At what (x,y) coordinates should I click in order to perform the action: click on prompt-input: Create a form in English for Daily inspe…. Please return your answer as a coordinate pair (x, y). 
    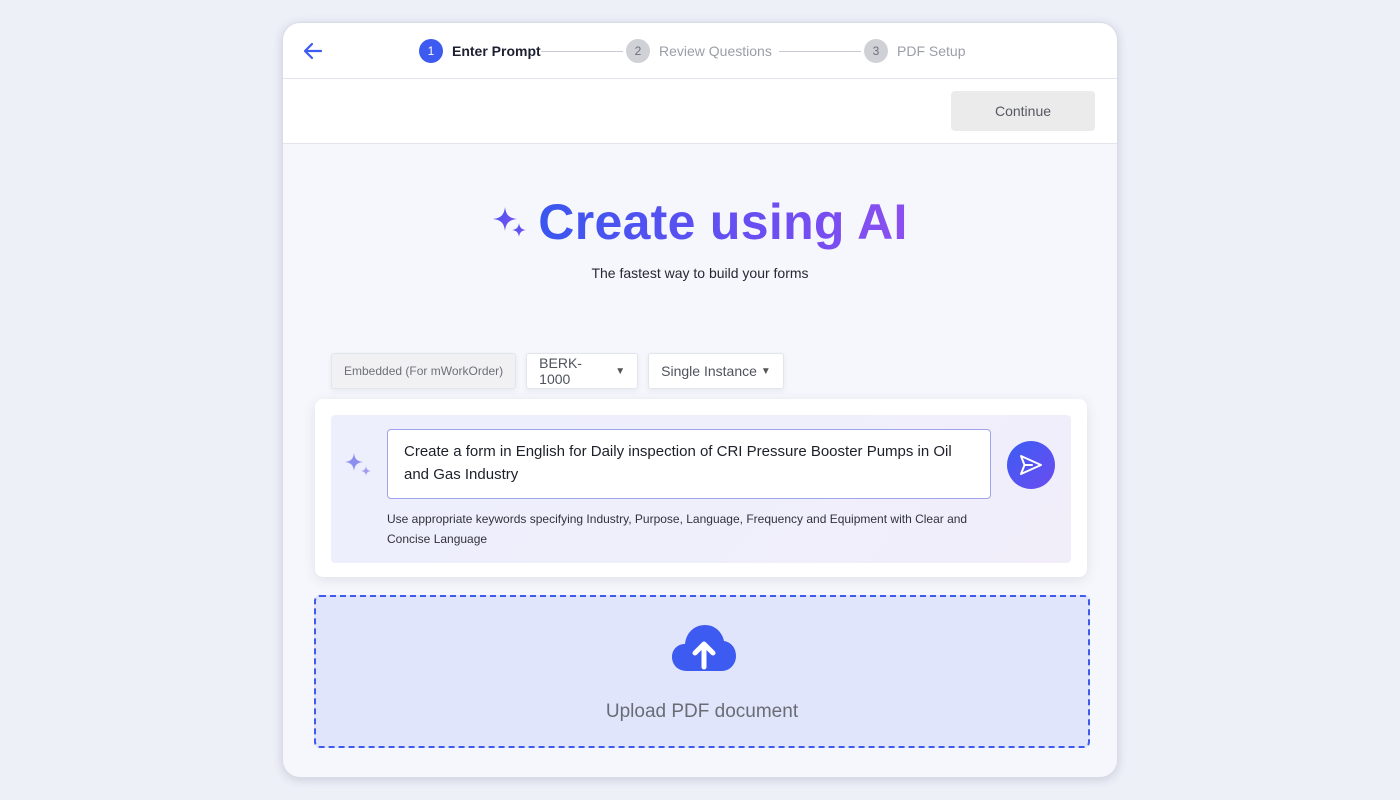
    Looking at the image, I should click on (689, 464).